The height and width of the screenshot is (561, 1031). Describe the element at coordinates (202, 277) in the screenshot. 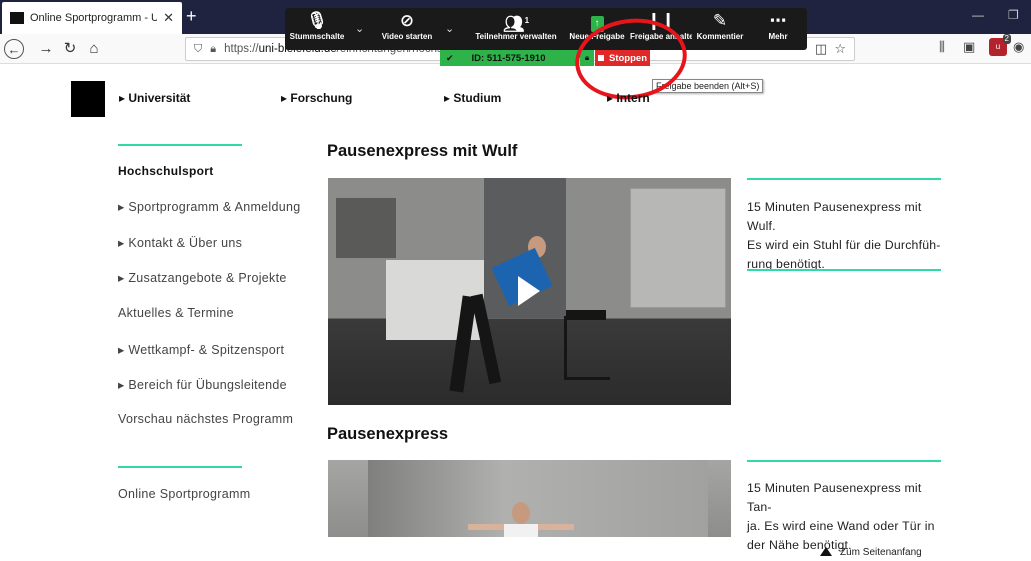

I see `sidebar-item: ▸ Zusatzangebote & Projekte` at that location.